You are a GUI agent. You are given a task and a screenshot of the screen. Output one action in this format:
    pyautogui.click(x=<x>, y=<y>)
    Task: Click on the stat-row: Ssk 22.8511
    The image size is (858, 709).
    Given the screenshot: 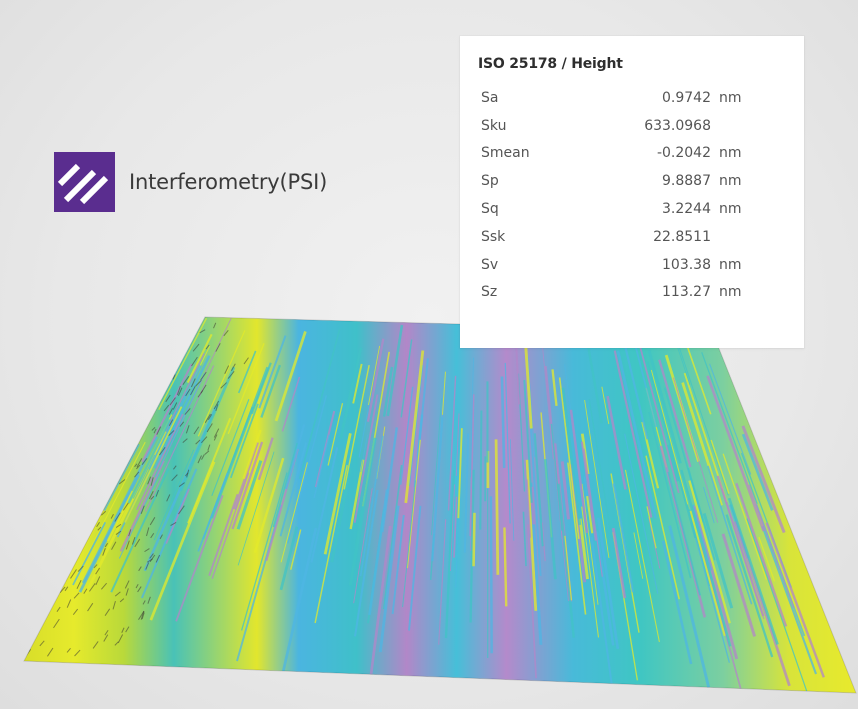 What is the action you would take?
    pyautogui.click(x=633, y=237)
    